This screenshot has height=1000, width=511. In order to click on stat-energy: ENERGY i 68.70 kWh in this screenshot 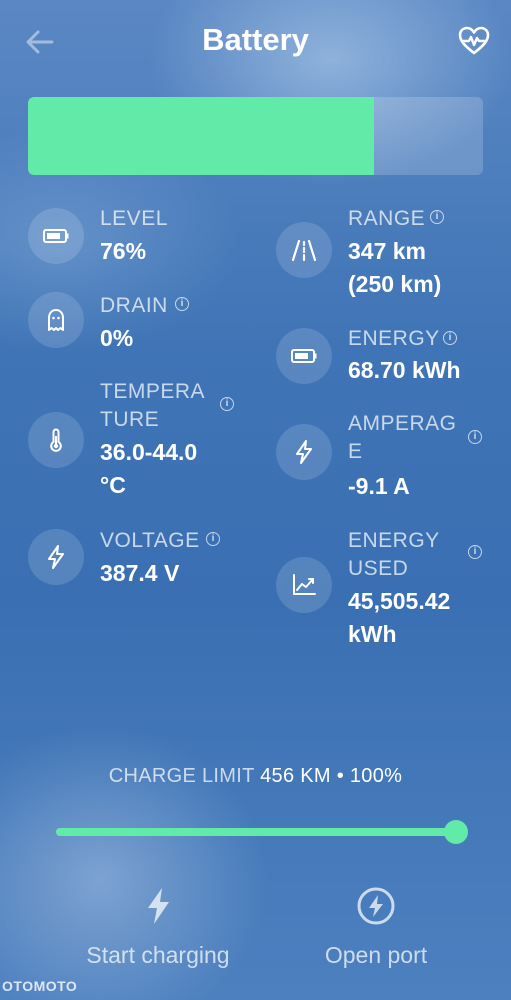, I will do `click(386, 360)`.